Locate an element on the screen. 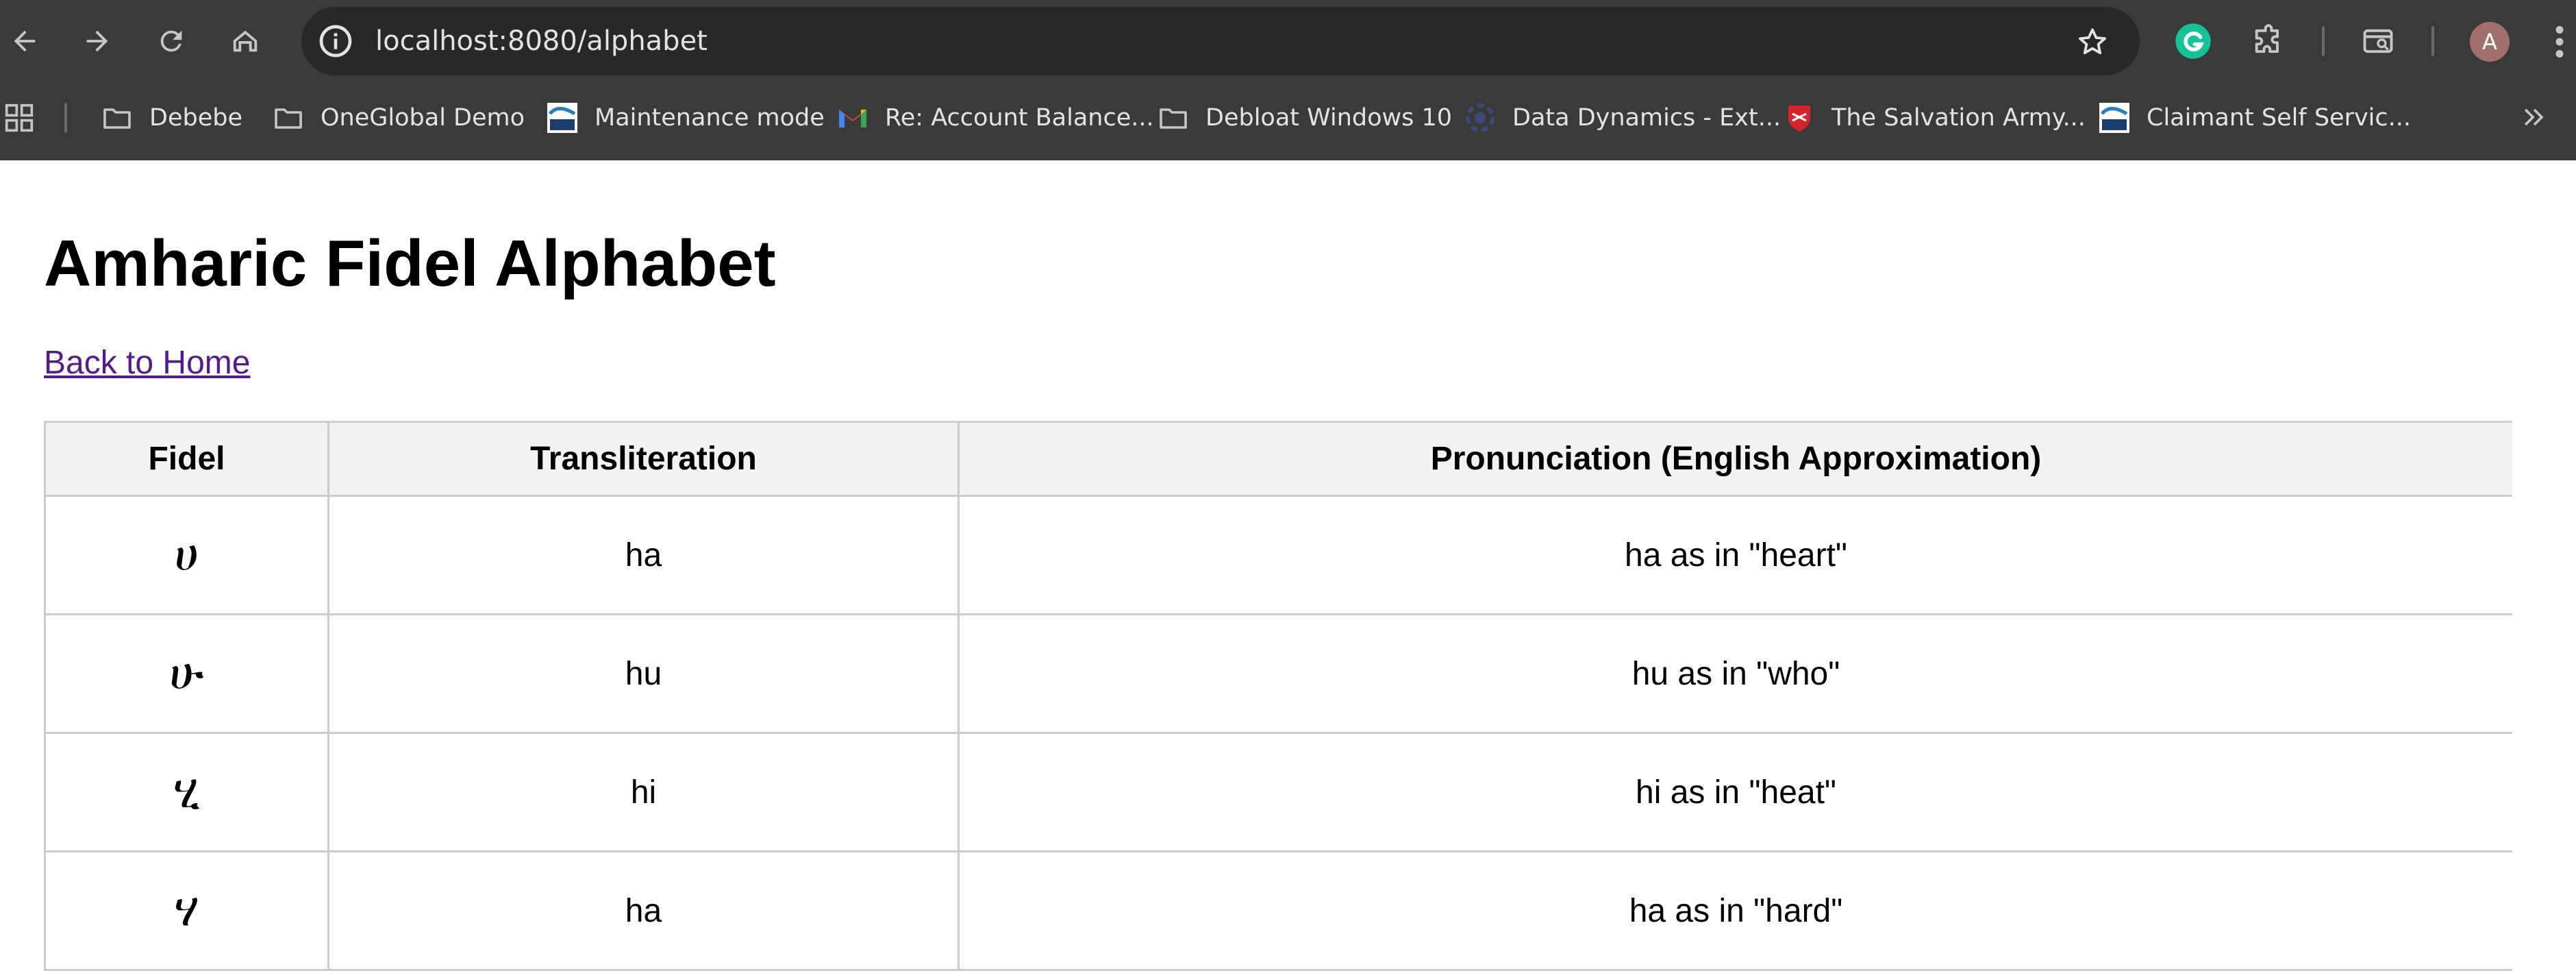 The image size is (2576, 971). table-row: ሁ hu hu as in "who" is located at coordinates (1278, 673).